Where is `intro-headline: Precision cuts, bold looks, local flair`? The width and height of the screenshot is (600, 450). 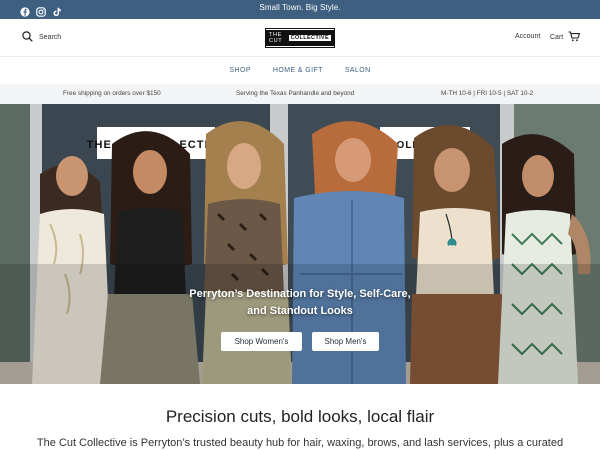
intro-headline: Precision cuts, bold looks, local flair is located at coordinates (300, 416).